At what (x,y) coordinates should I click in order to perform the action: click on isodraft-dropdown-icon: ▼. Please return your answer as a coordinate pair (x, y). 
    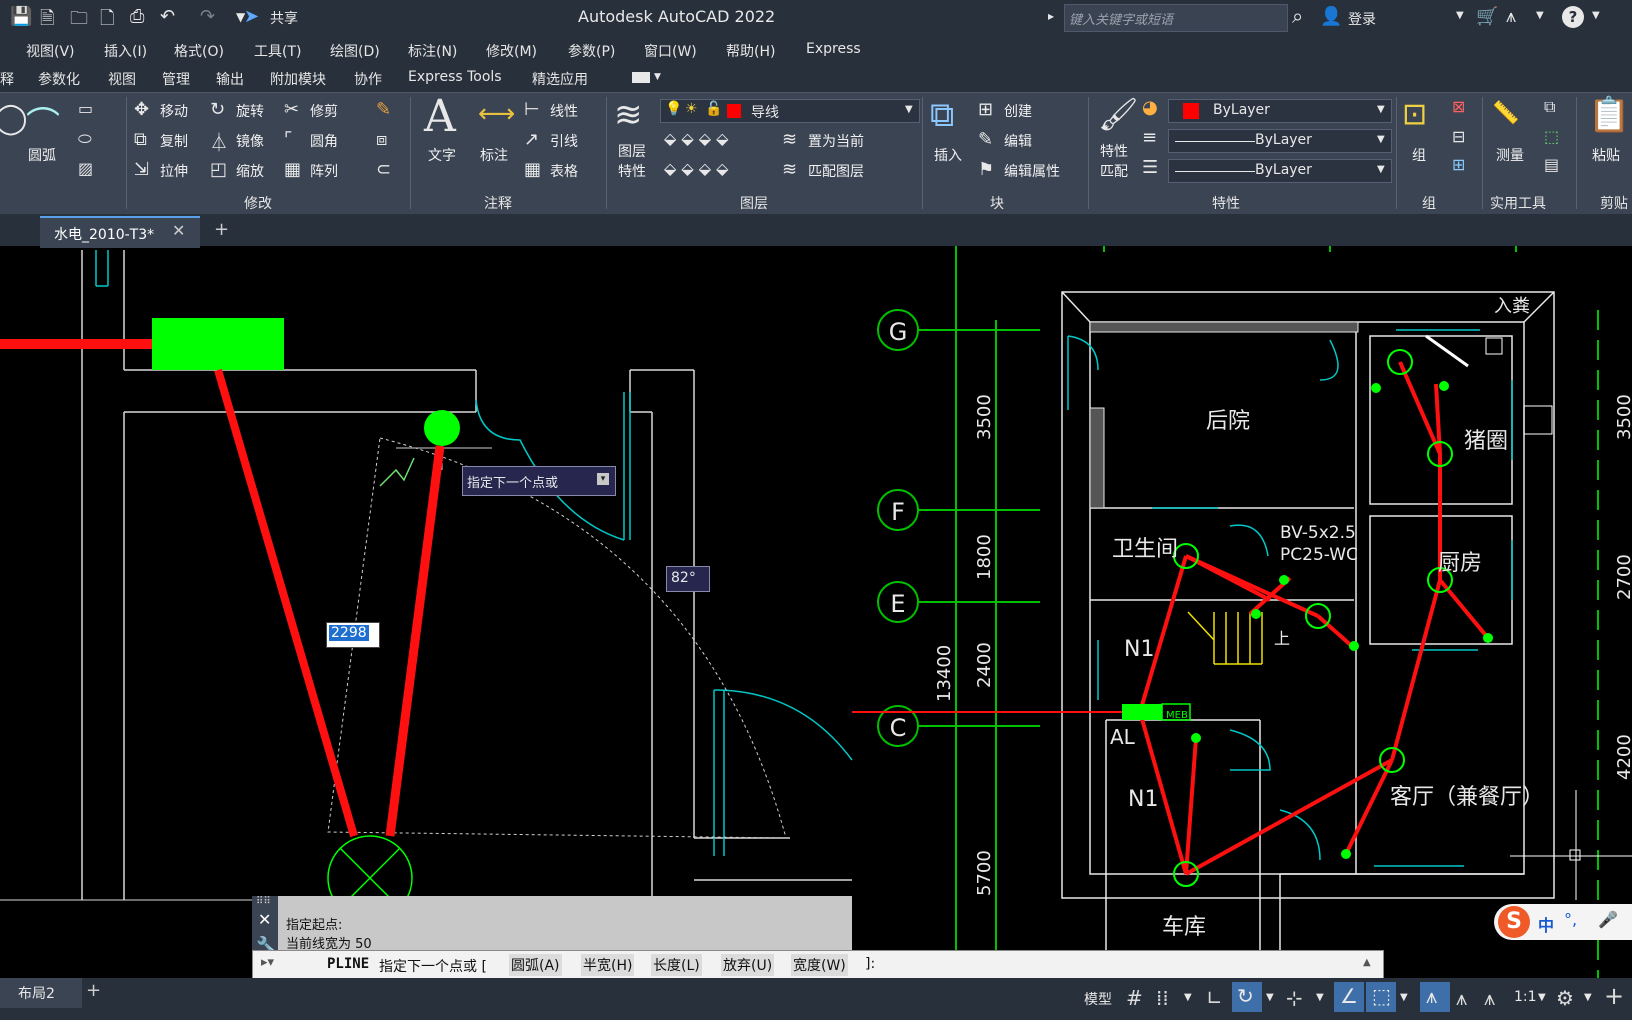
    Looking at the image, I should click on (1320, 997).